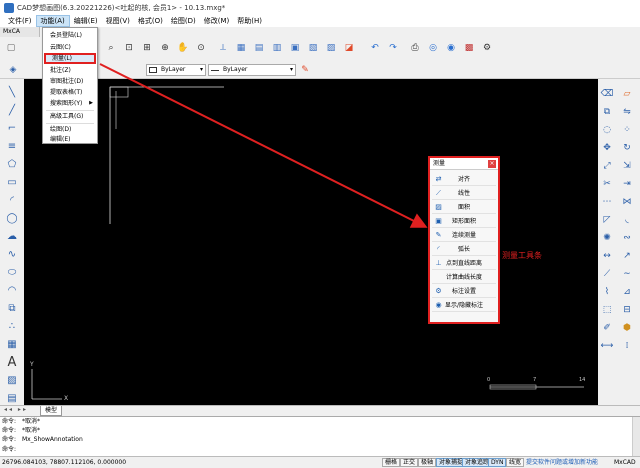 The width and height of the screenshot is (640, 468). I want to click on area-icon: ▨, so click(438, 207).